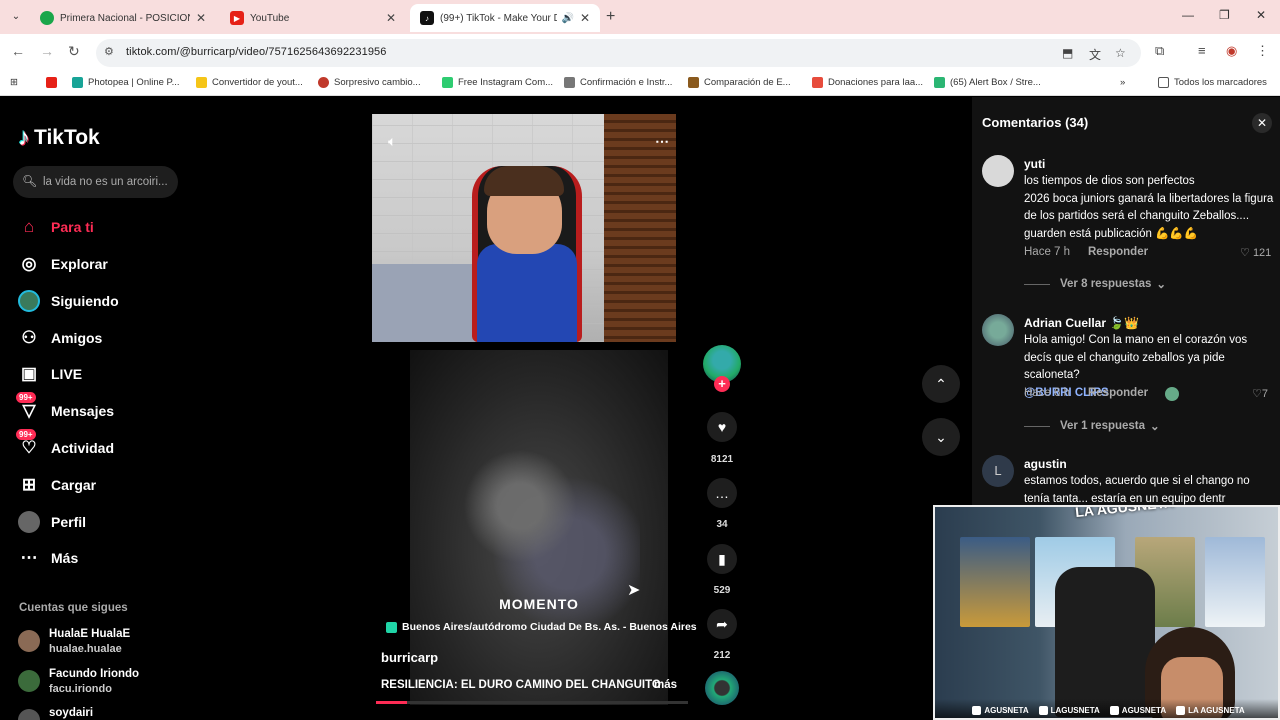 The image size is (1280, 720). What do you see at coordinates (427, 303) in the screenshot?
I see `bed` at bounding box center [427, 303].